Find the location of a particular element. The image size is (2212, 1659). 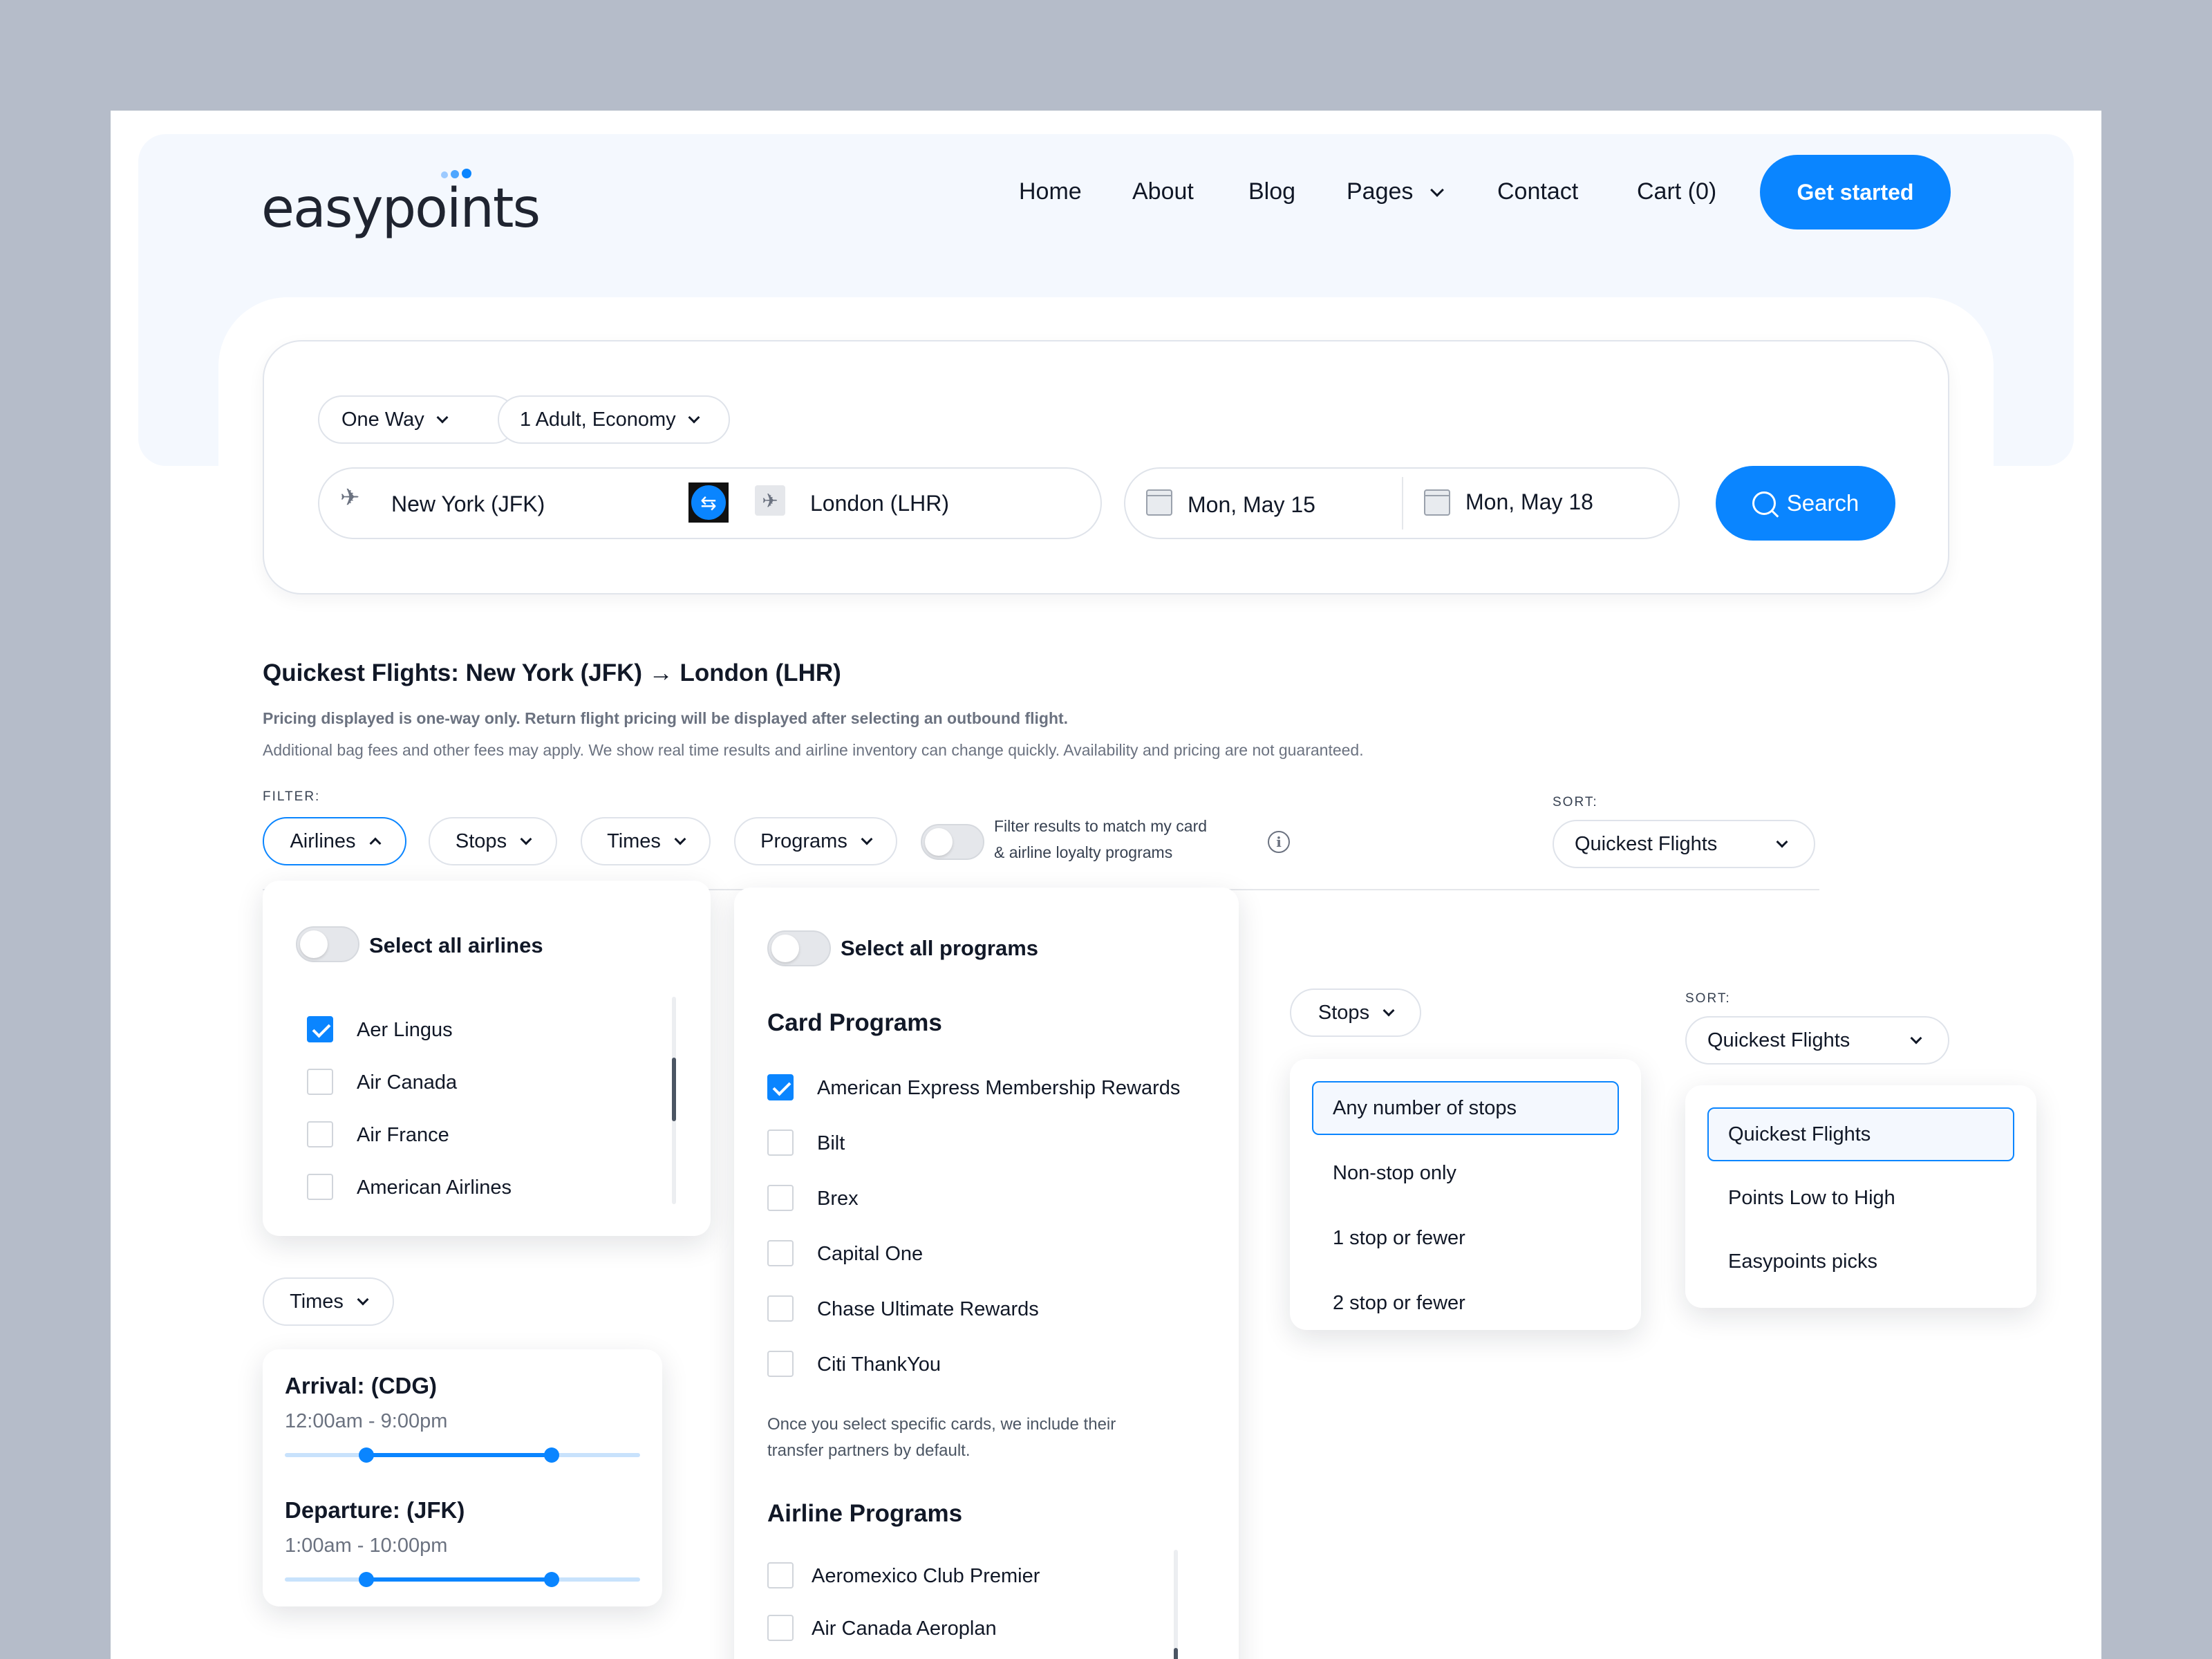

stops-filter-button: Stops is located at coordinates (493, 841).